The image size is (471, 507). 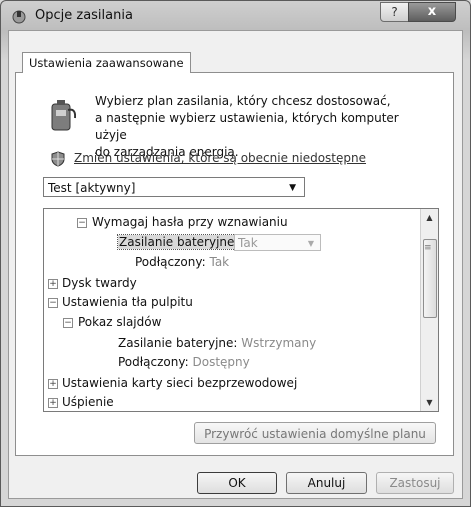 What do you see at coordinates (170, 262) in the screenshot?
I see `plugged-in-label: Podłączony:` at bounding box center [170, 262].